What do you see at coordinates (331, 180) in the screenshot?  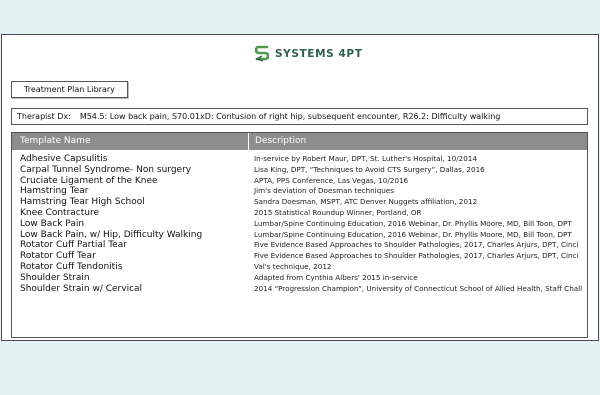 I see `template-description: APTA, PPS Conference, Las Vegas, 10/2016` at bounding box center [331, 180].